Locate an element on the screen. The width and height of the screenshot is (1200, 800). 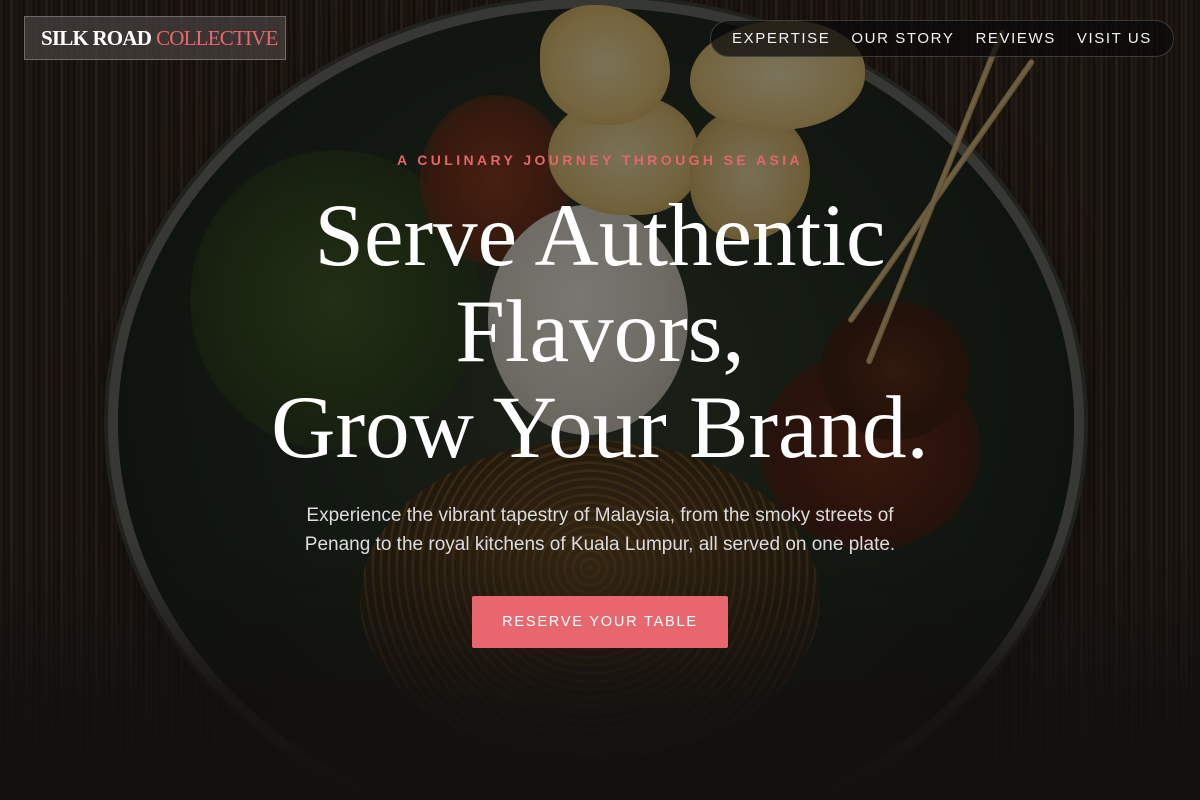
nav-item-expertise: EXPERTISE is located at coordinates (781, 38).